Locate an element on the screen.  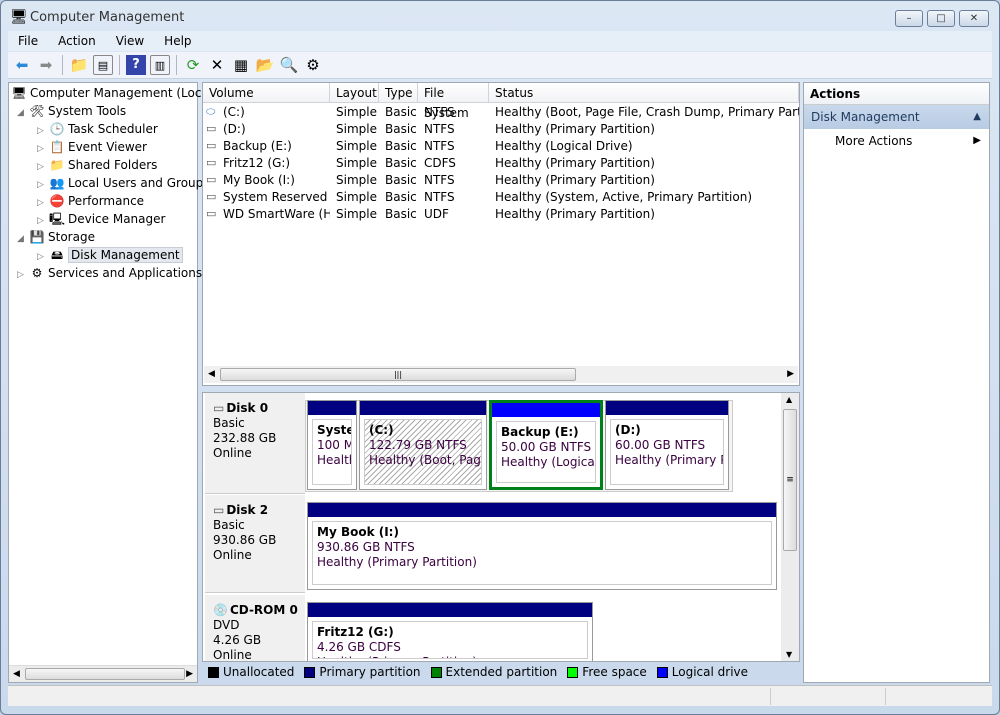
minimize-button: – is located at coordinates (909, 18).